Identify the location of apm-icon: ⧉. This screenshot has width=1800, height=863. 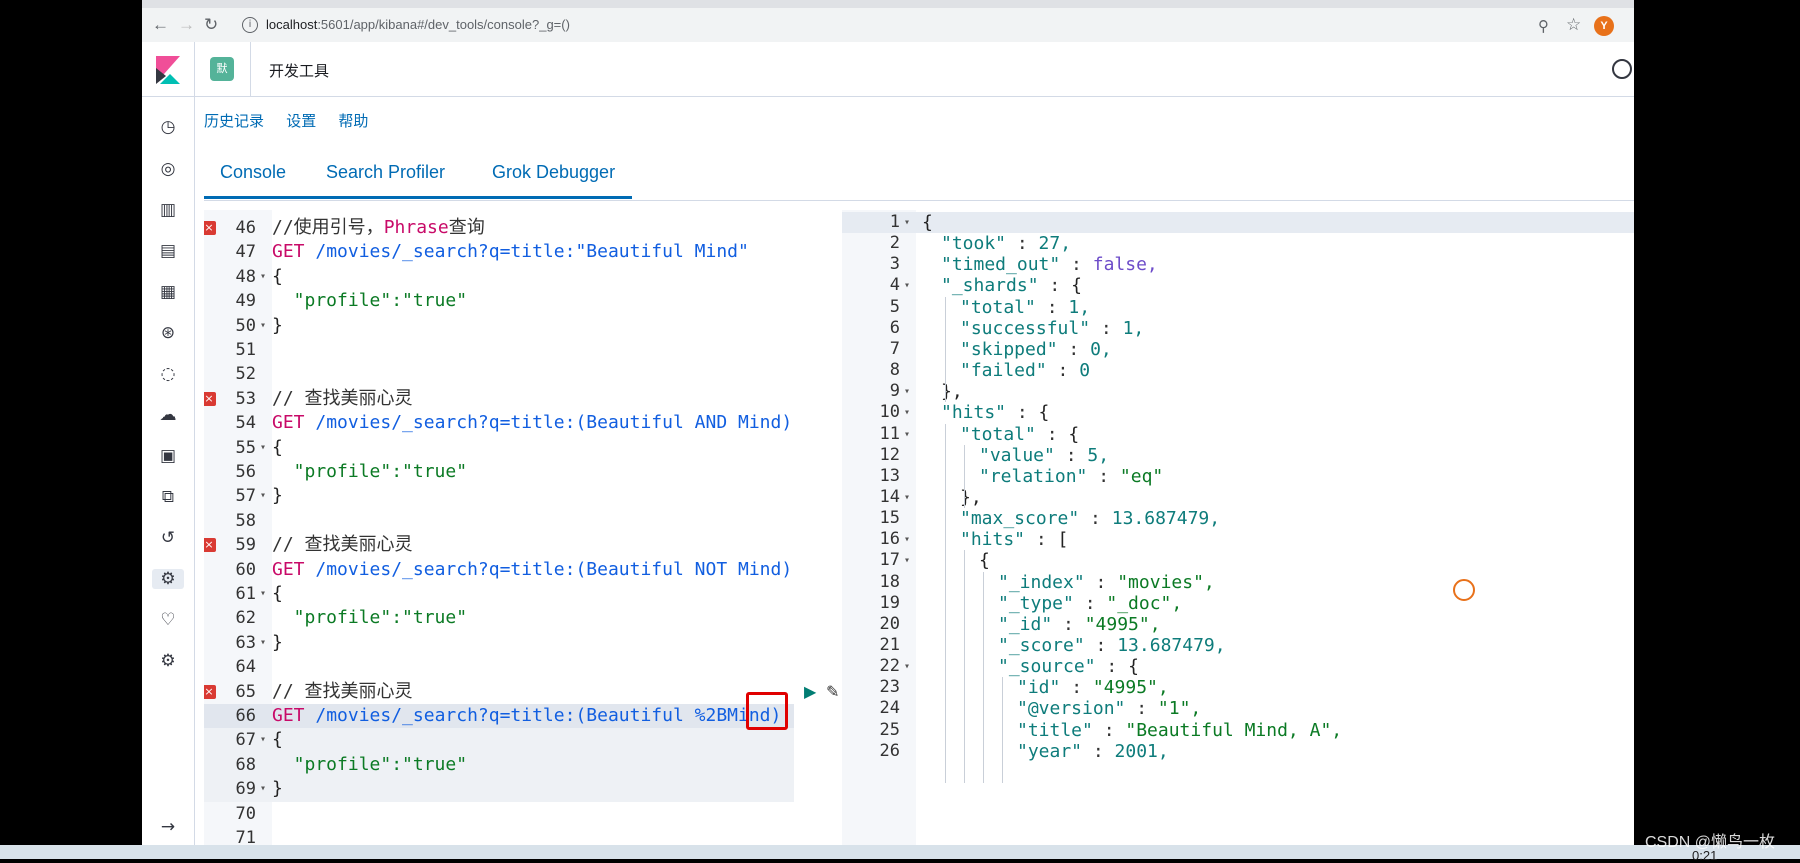
(168, 497).